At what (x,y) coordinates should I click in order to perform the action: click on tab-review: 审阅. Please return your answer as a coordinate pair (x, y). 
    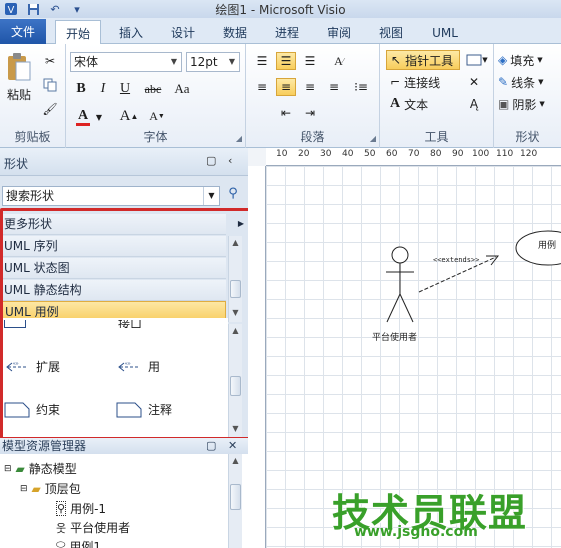
    Looking at the image, I should click on (339, 32).